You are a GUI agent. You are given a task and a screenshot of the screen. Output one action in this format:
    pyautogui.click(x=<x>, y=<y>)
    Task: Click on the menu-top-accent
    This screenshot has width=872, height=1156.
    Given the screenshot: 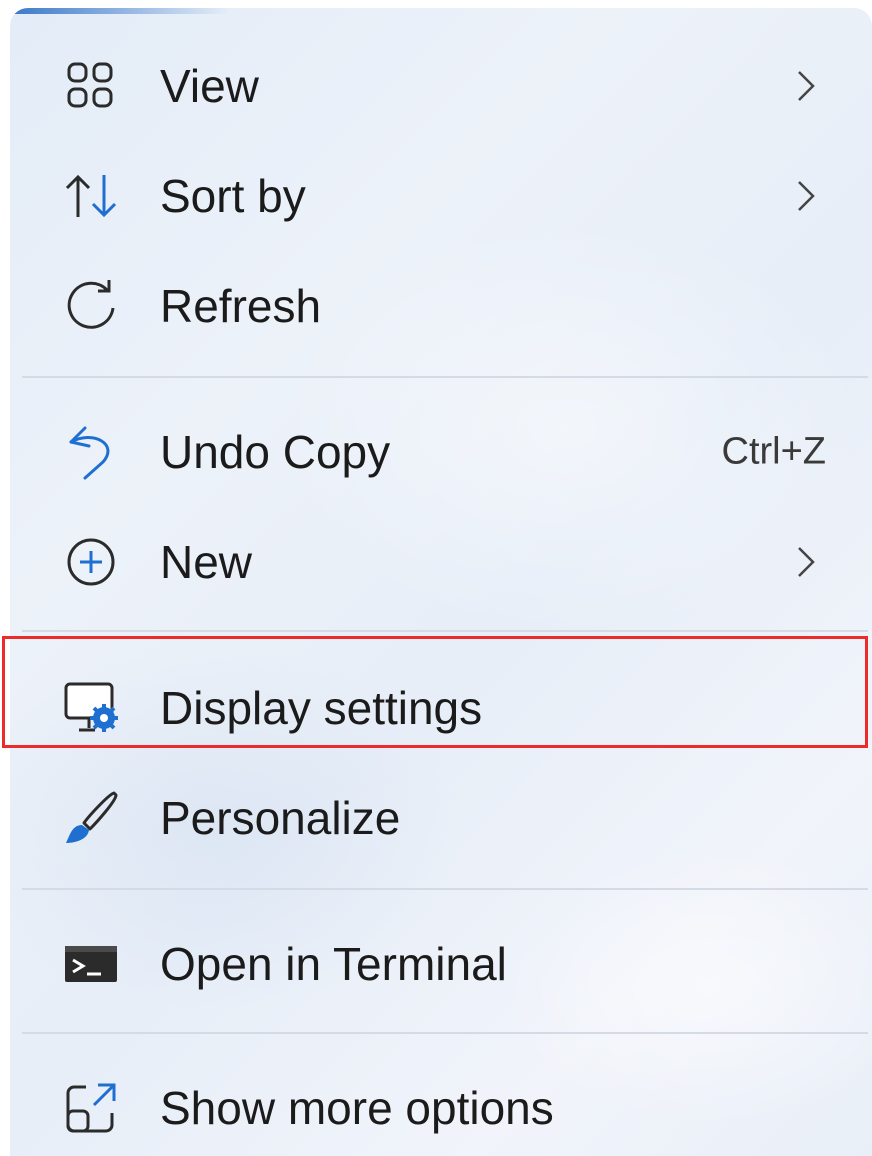 What is the action you would take?
    pyautogui.click(x=120, y=11)
    